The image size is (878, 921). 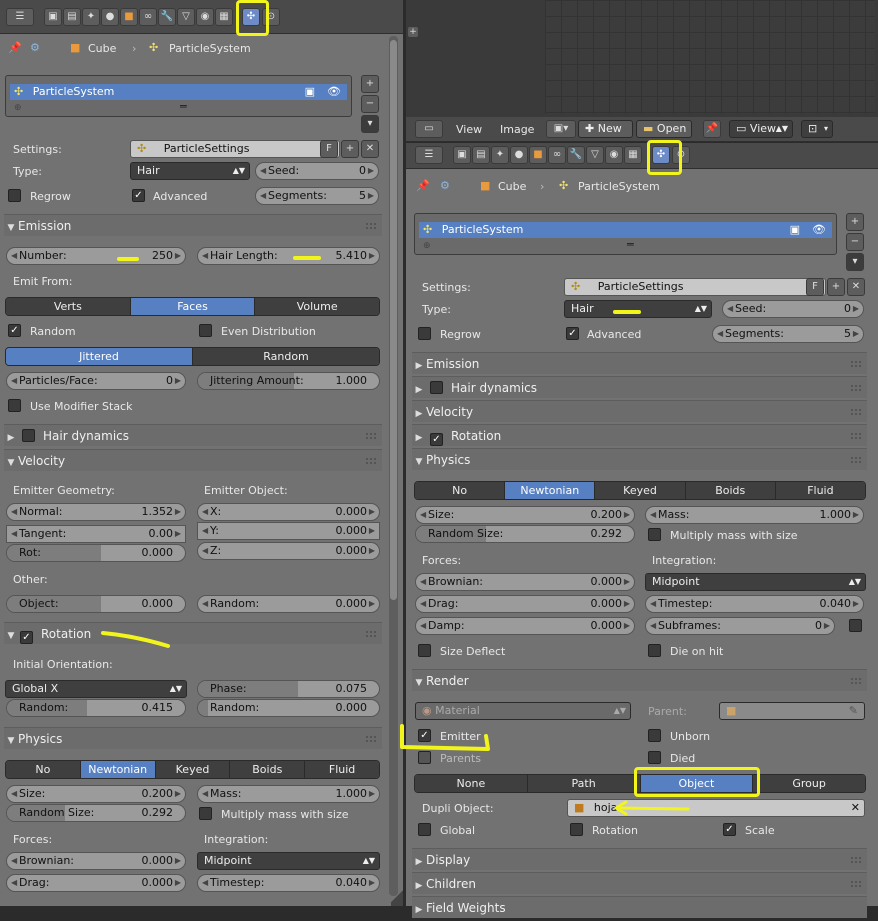 What do you see at coordinates (288, 531) in the screenshot?
I see `y-field: ◀ Y: 0.000 ▶` at bounding box center [288, 531].